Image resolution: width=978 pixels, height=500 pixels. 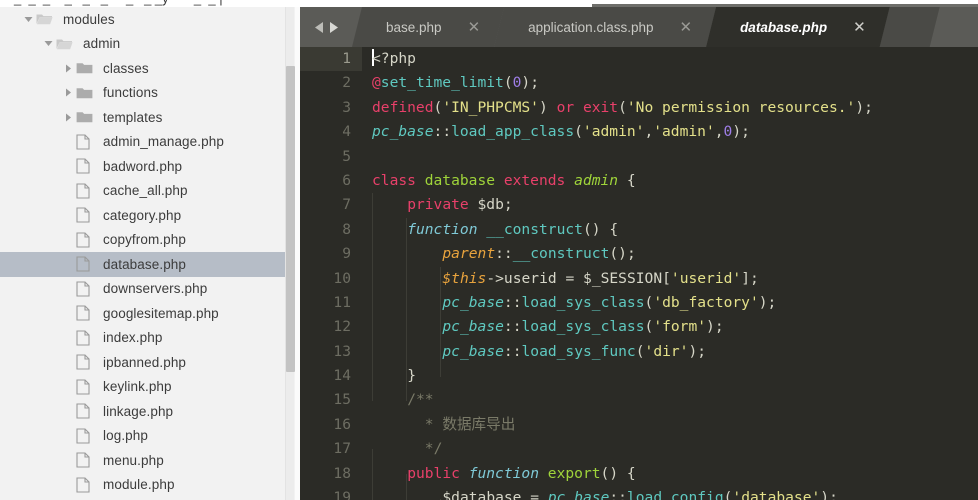 What do you see at coordinates (639, 83) in the screenshot?
I see `code-line: 2 @set_time_limit(0);` at bounding box center [639, 83].